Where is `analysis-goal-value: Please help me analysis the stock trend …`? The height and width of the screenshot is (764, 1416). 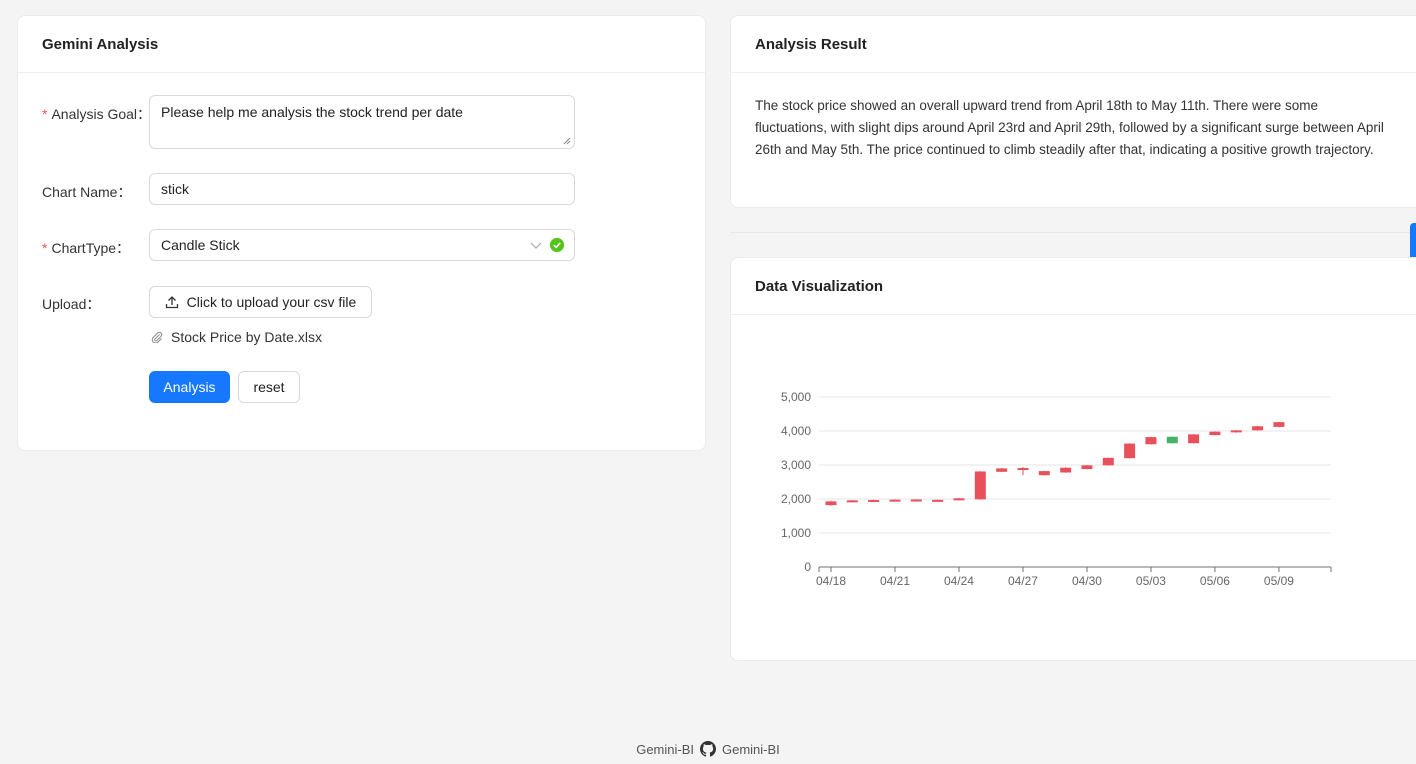
analysis-goal-value: Please help me analysis the stock trend … is located at coordinates (312, 112).